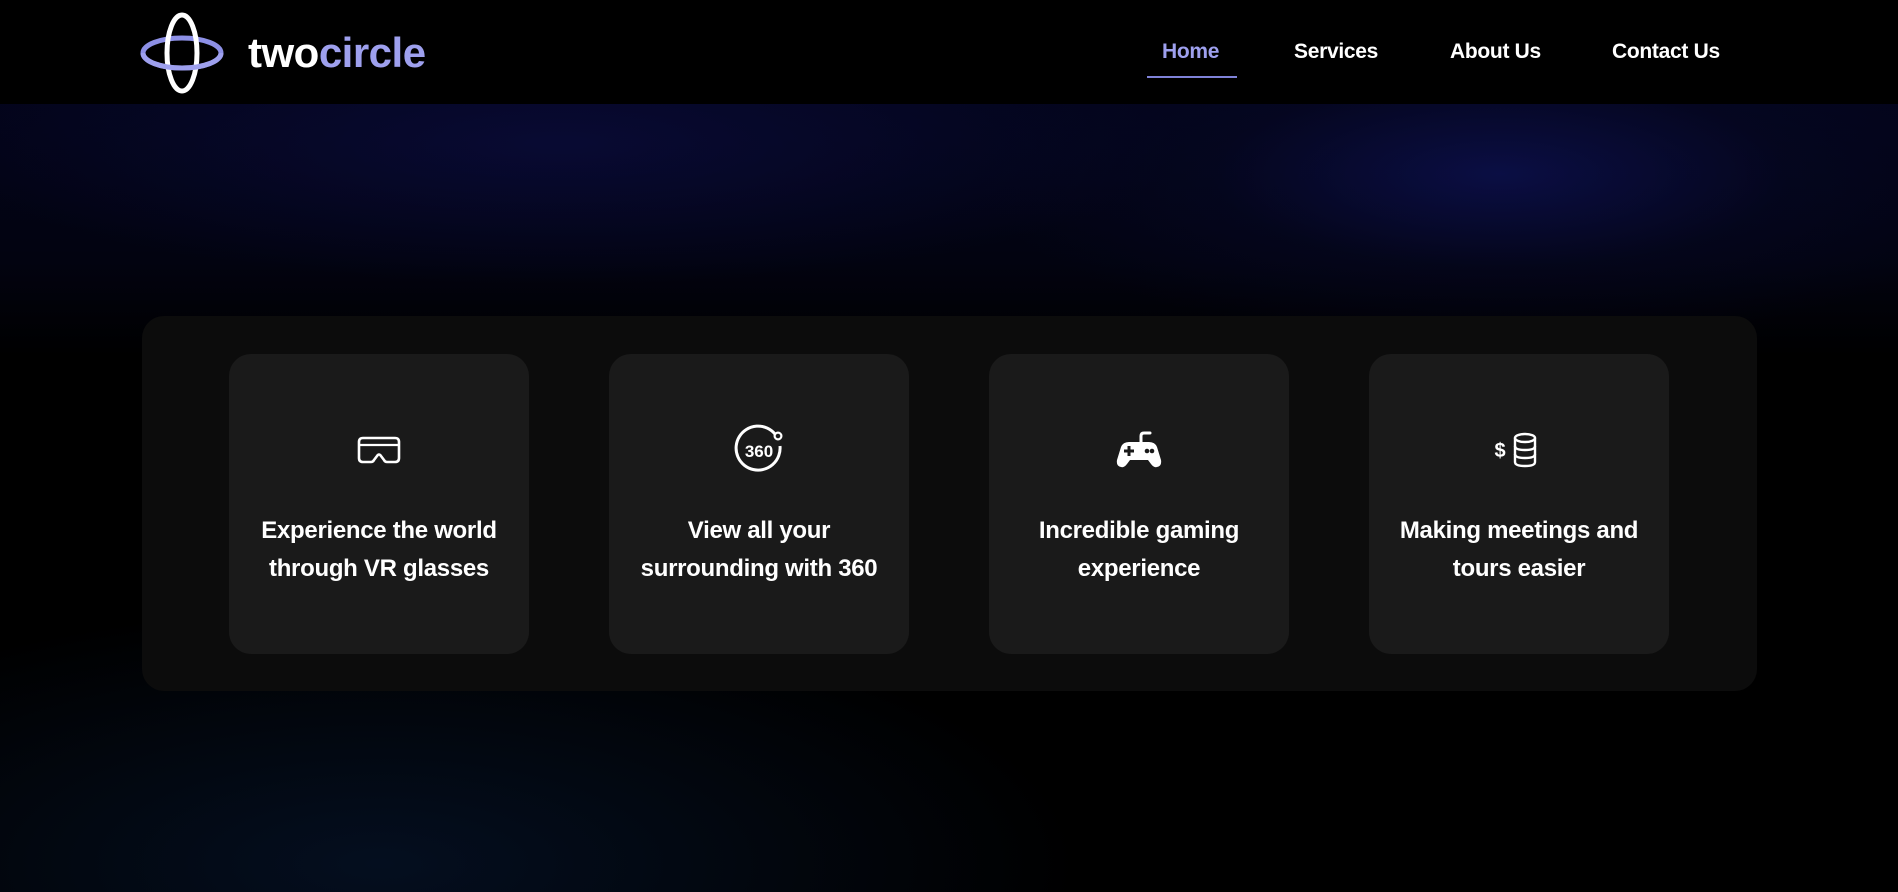 The image size is (1898, 892). I want to click on dollar-coins-icon: $, so click(1515, 450).